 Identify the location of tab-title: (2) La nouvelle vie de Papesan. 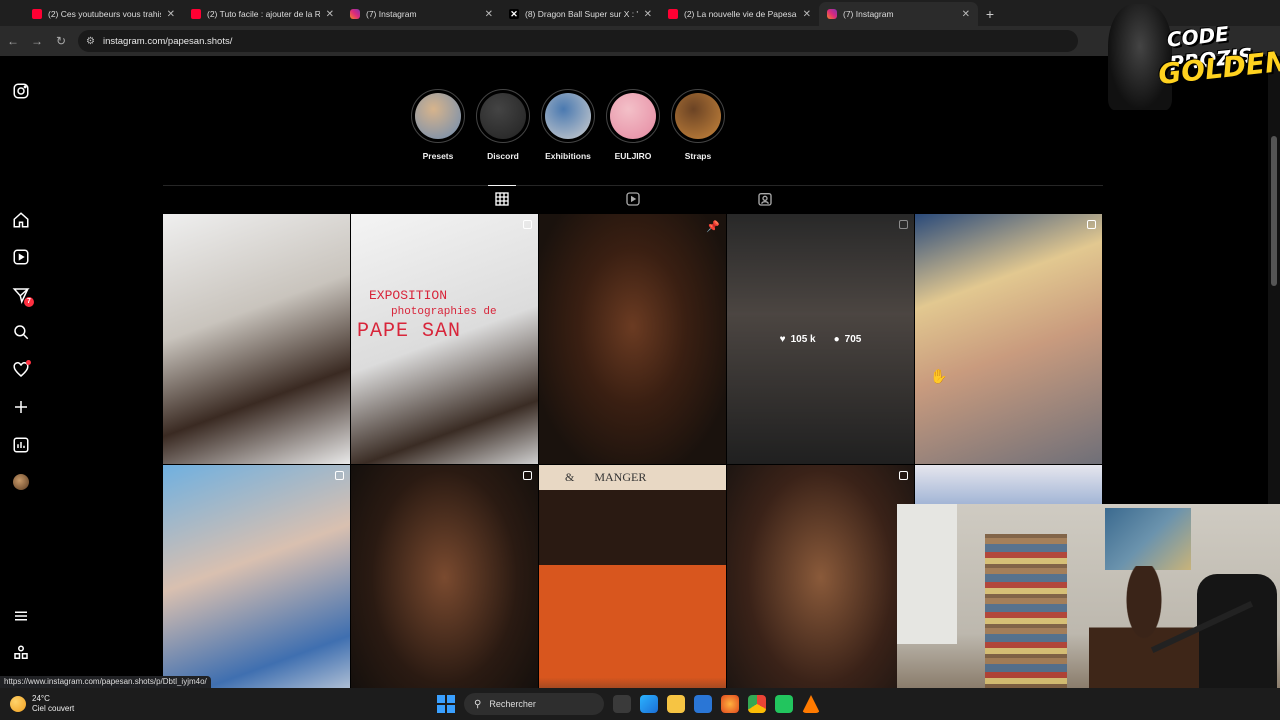
(740, 14).